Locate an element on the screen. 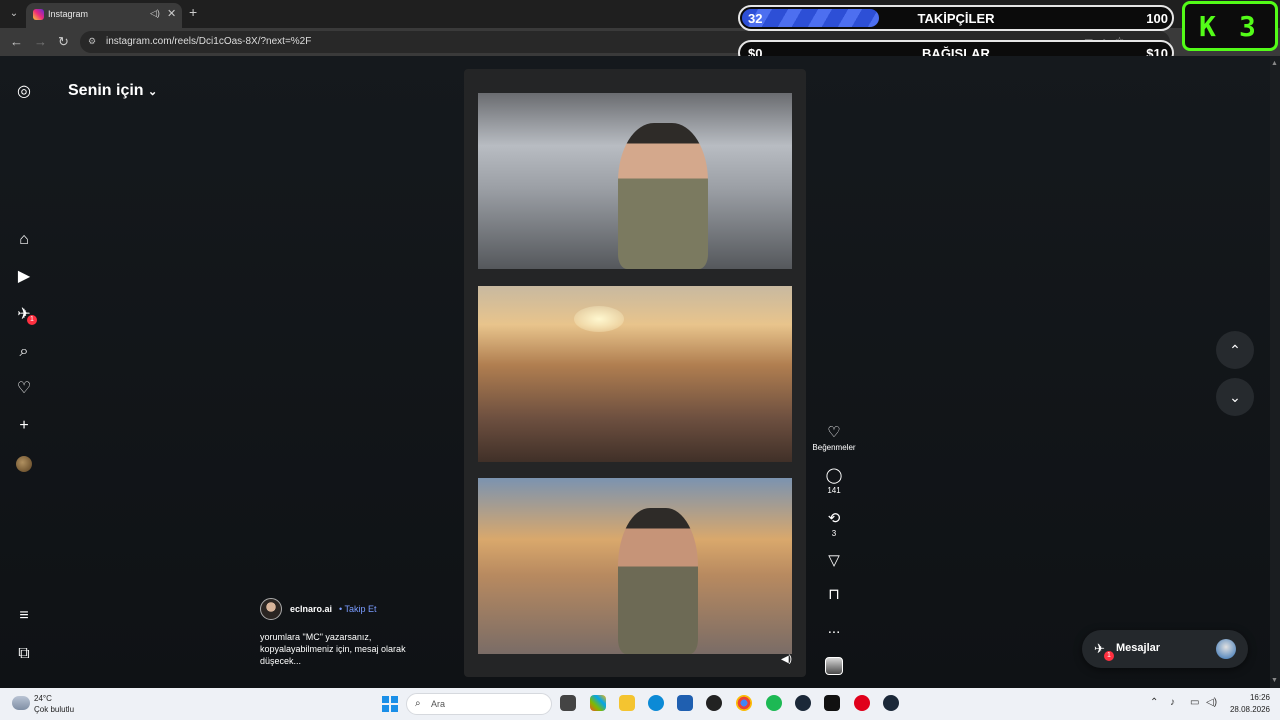 The width and height of the screenshot is (1280, 720). save-button: ⊓ is located at coordinates (834, 595).